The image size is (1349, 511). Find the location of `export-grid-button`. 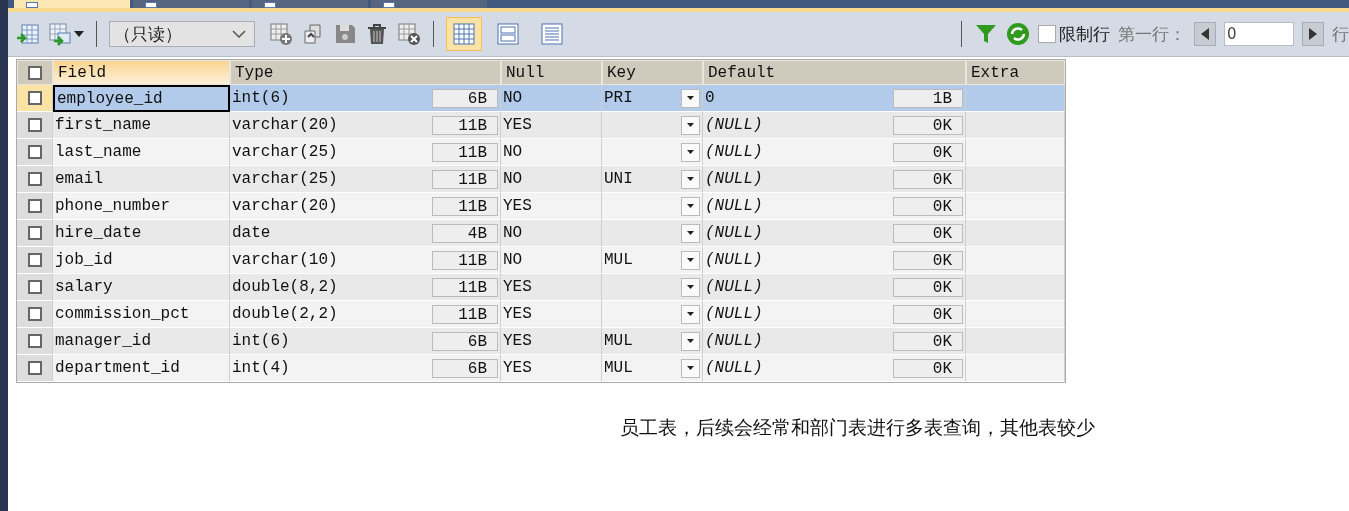

export-grid-button is located at coordinates (66, 34).